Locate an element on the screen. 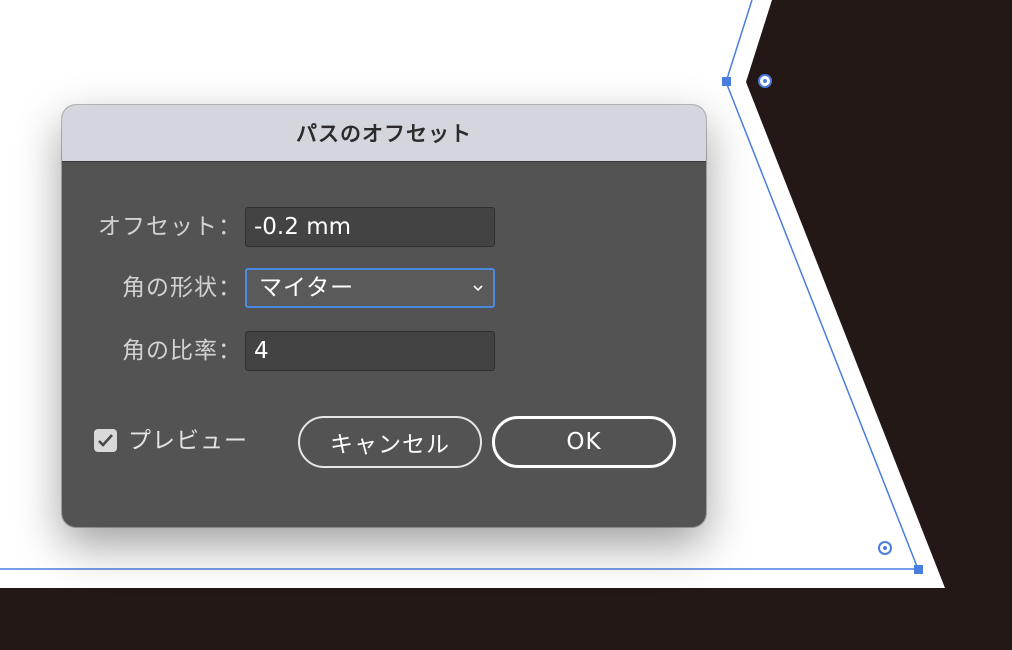  joins-select: マイター is located at coordinates (370, 288).